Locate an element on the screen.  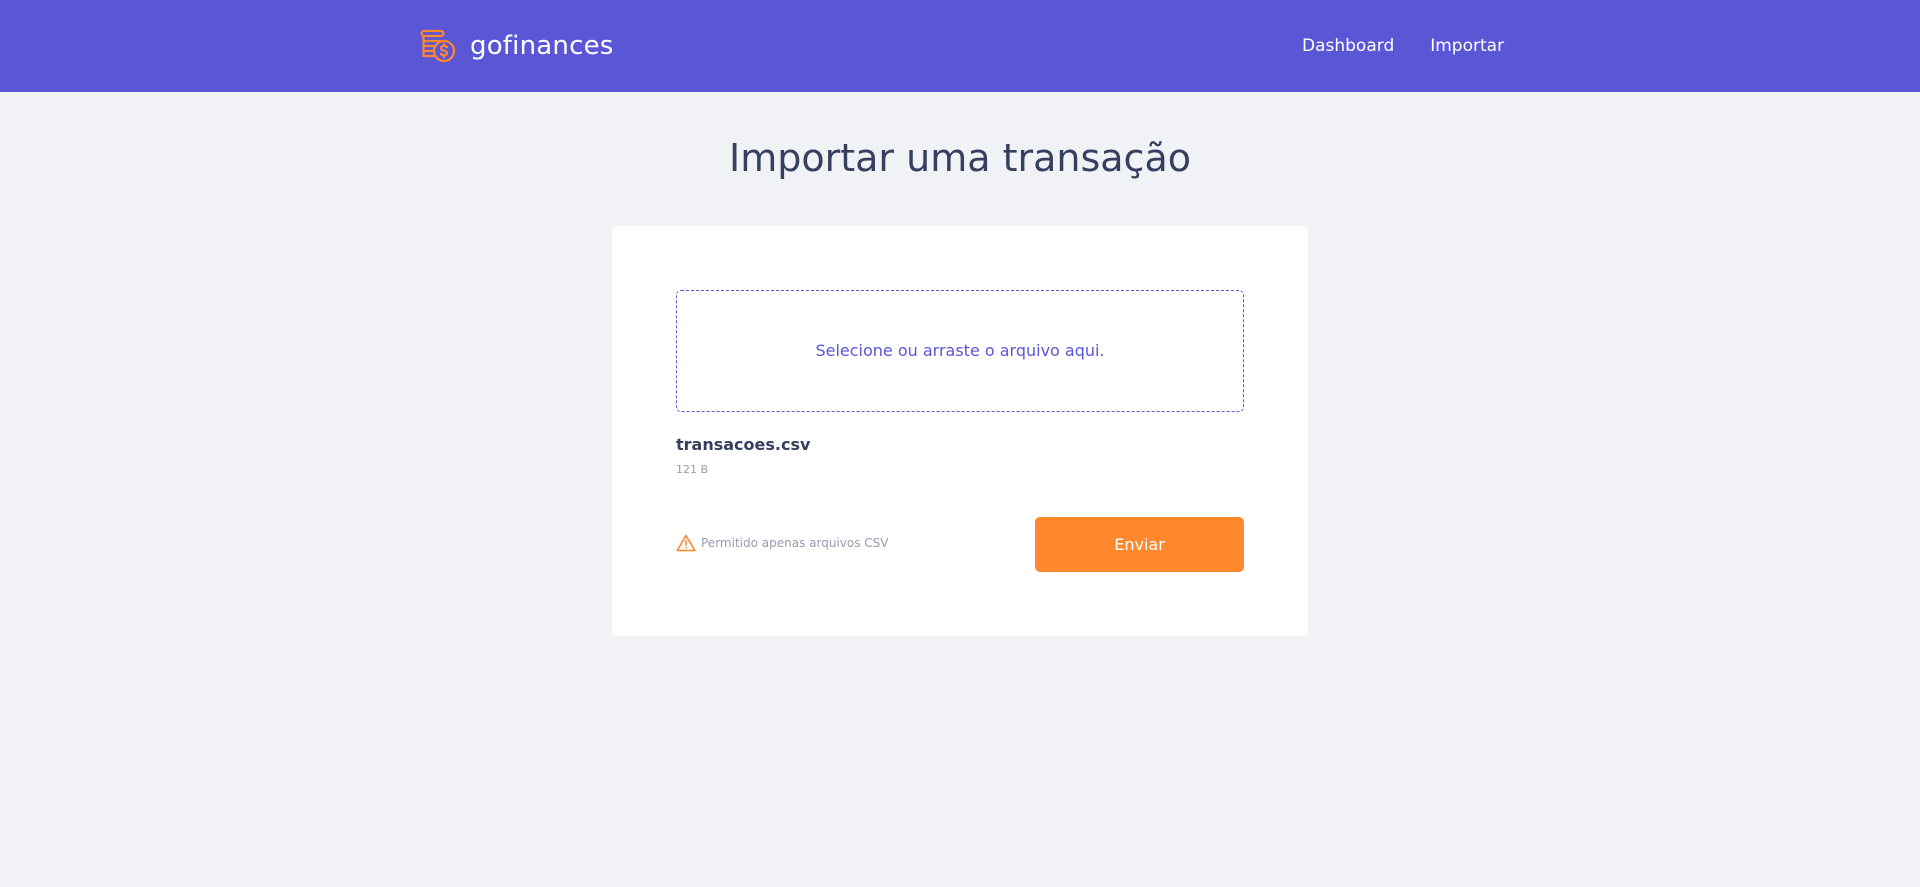
main-nav: Dashboard Importar is located at coordinates (1403, 46).